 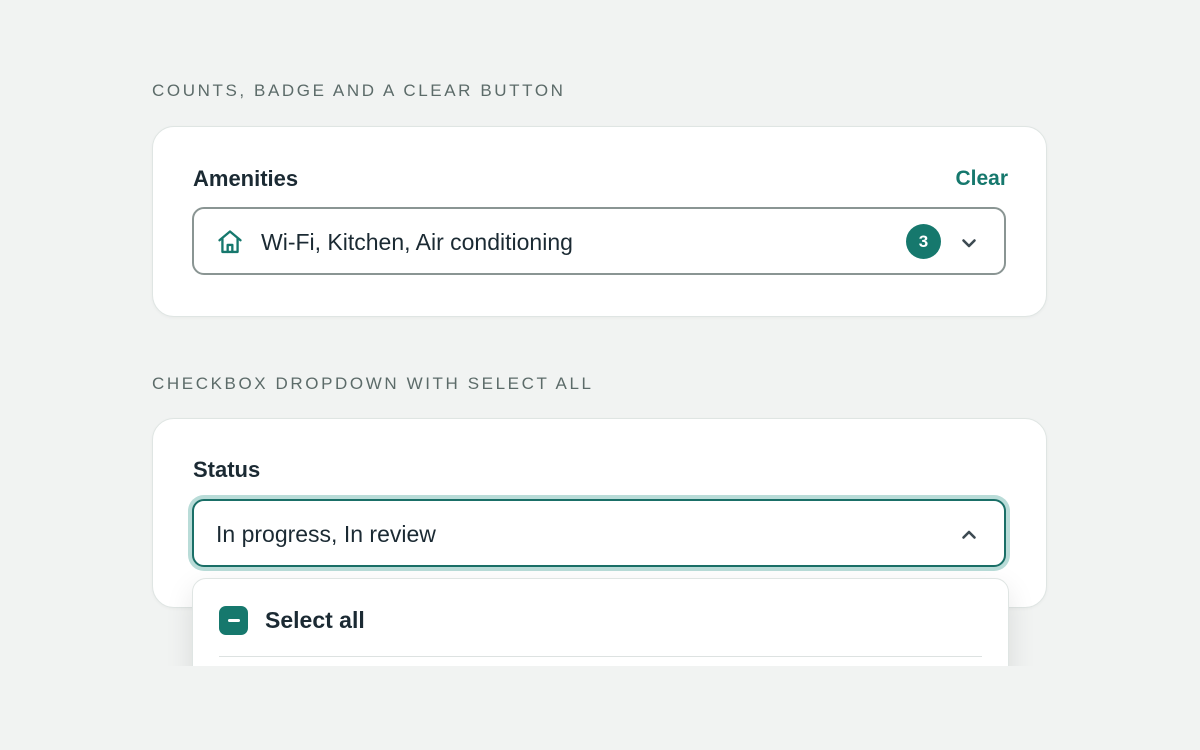 What do you see at coordinates (599, 533) in the screenshot?
I see `status-select: In progress, In review` at bounding box center [599, 533].